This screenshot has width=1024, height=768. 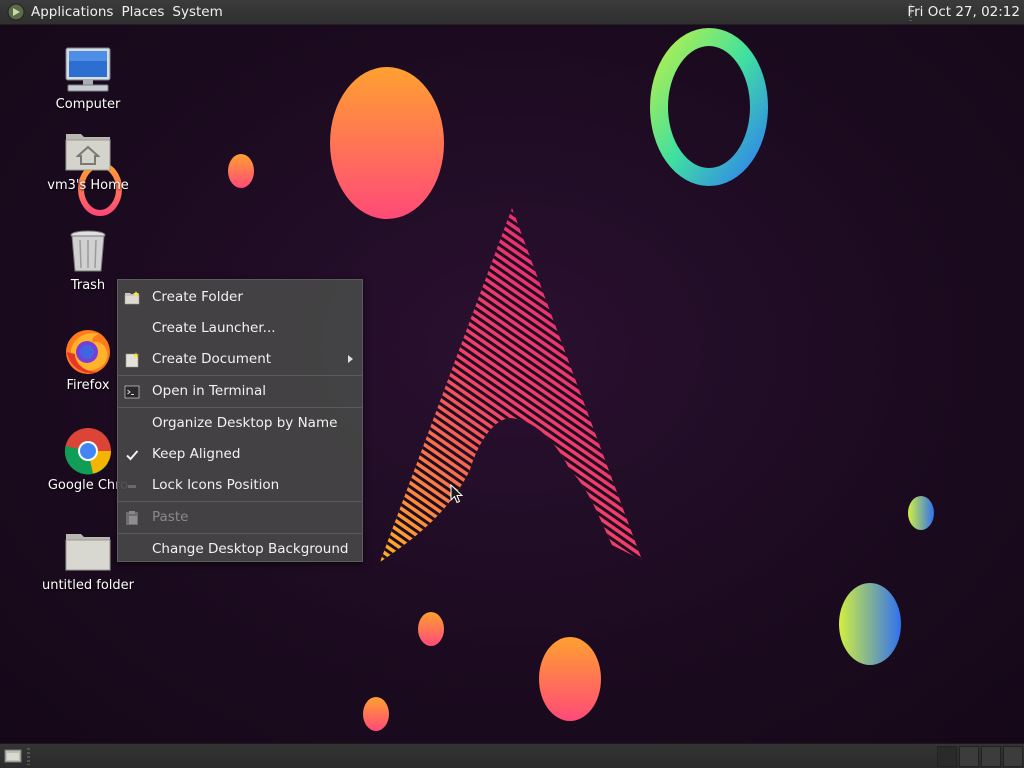 I want to click on desktop-icon-label: untitled folder, so click(x=87, y=585).